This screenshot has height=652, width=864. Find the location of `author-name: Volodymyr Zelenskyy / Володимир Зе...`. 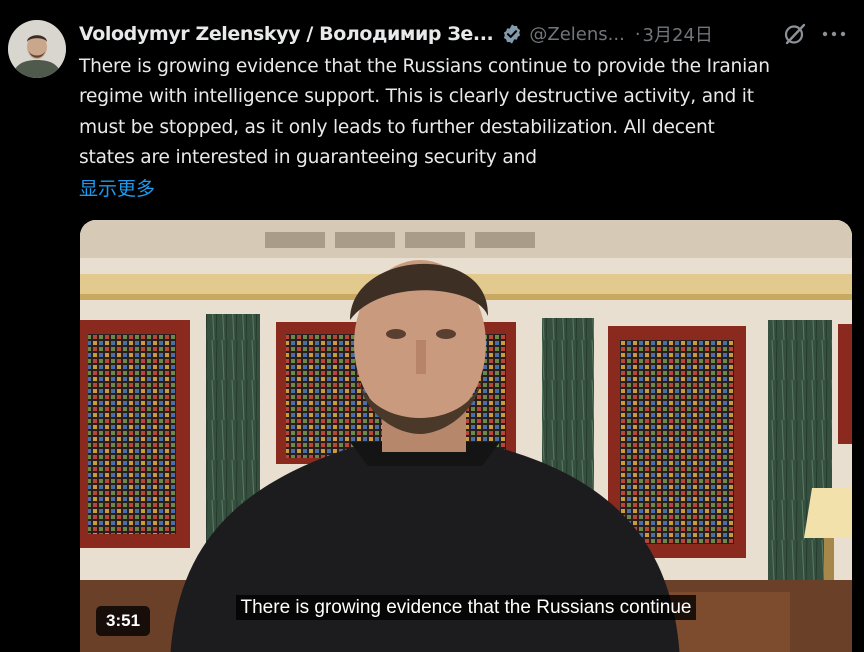

author-name: Volodymyr Zelenskyy / Володимир Зе... is located at coordinates (286, 34).